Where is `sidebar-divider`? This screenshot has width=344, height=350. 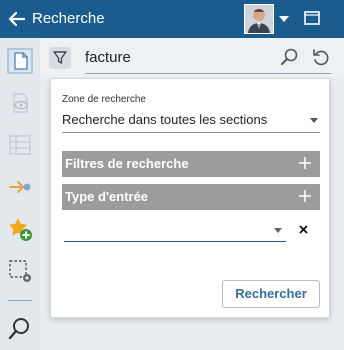
sidebar-divider is located at coordinates (20, 300).